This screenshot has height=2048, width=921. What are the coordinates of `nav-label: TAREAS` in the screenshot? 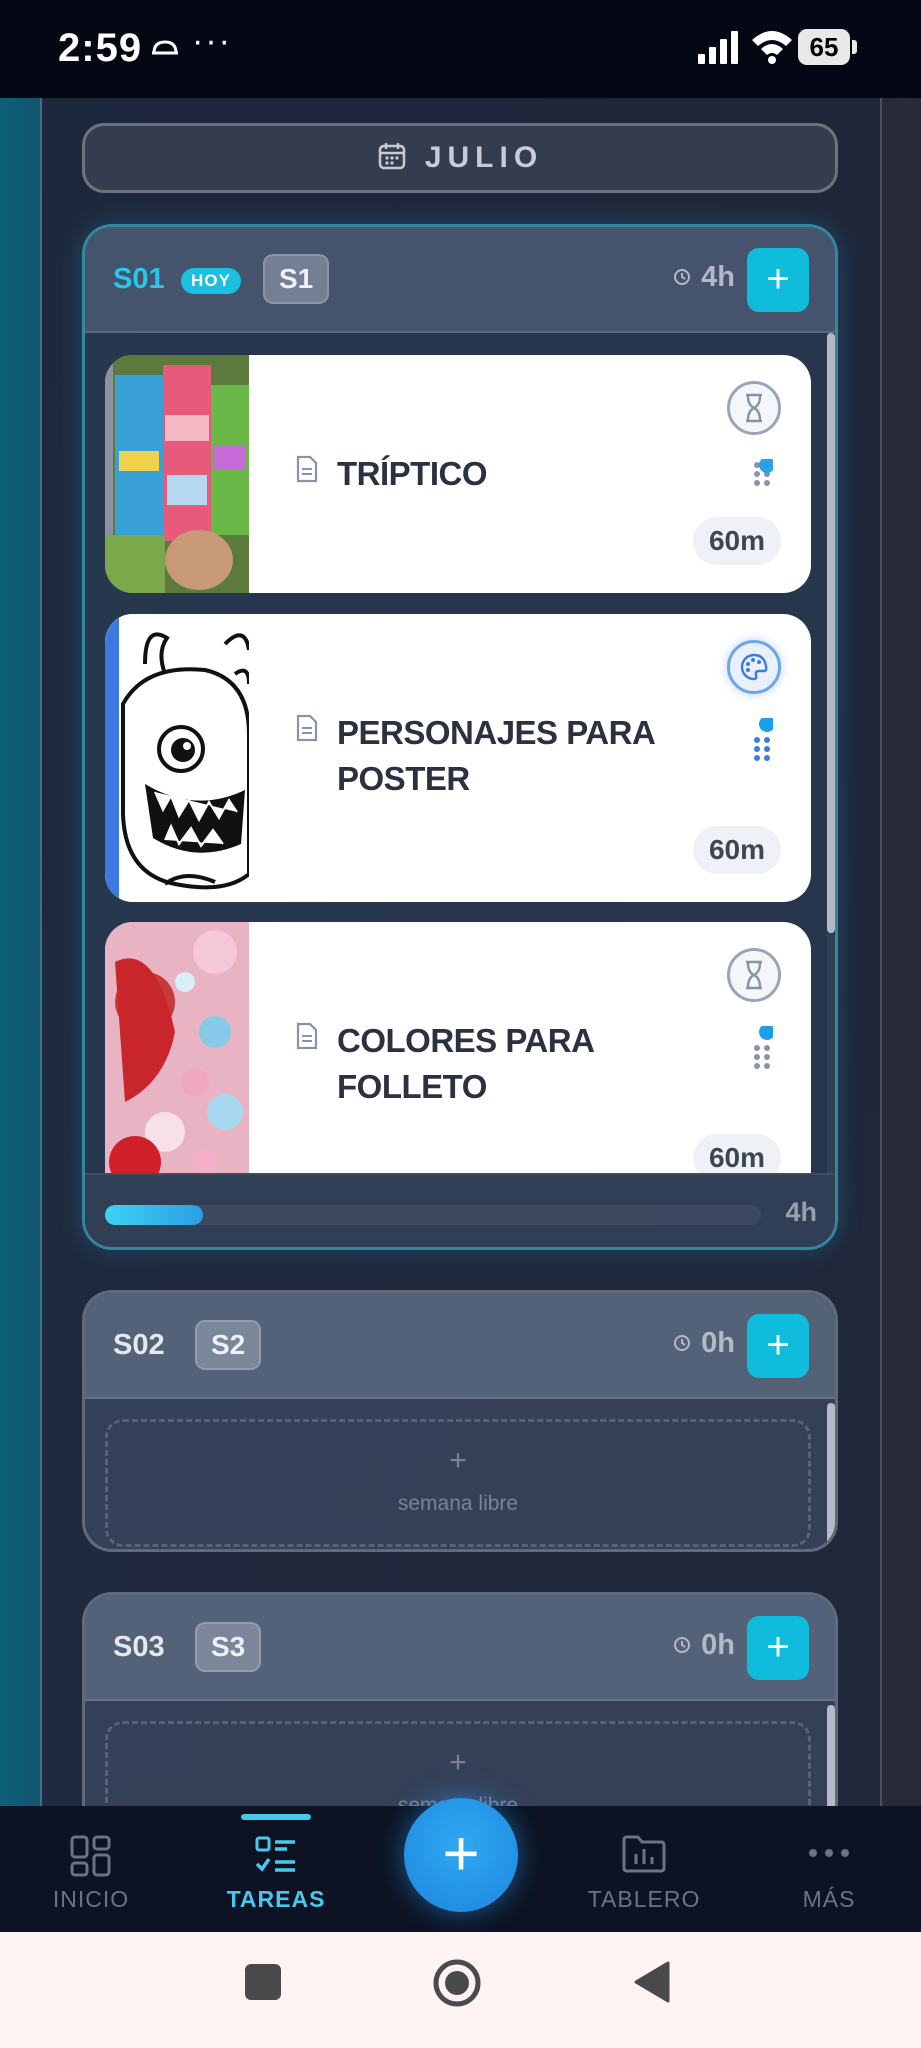 It's located at (276, 1899).